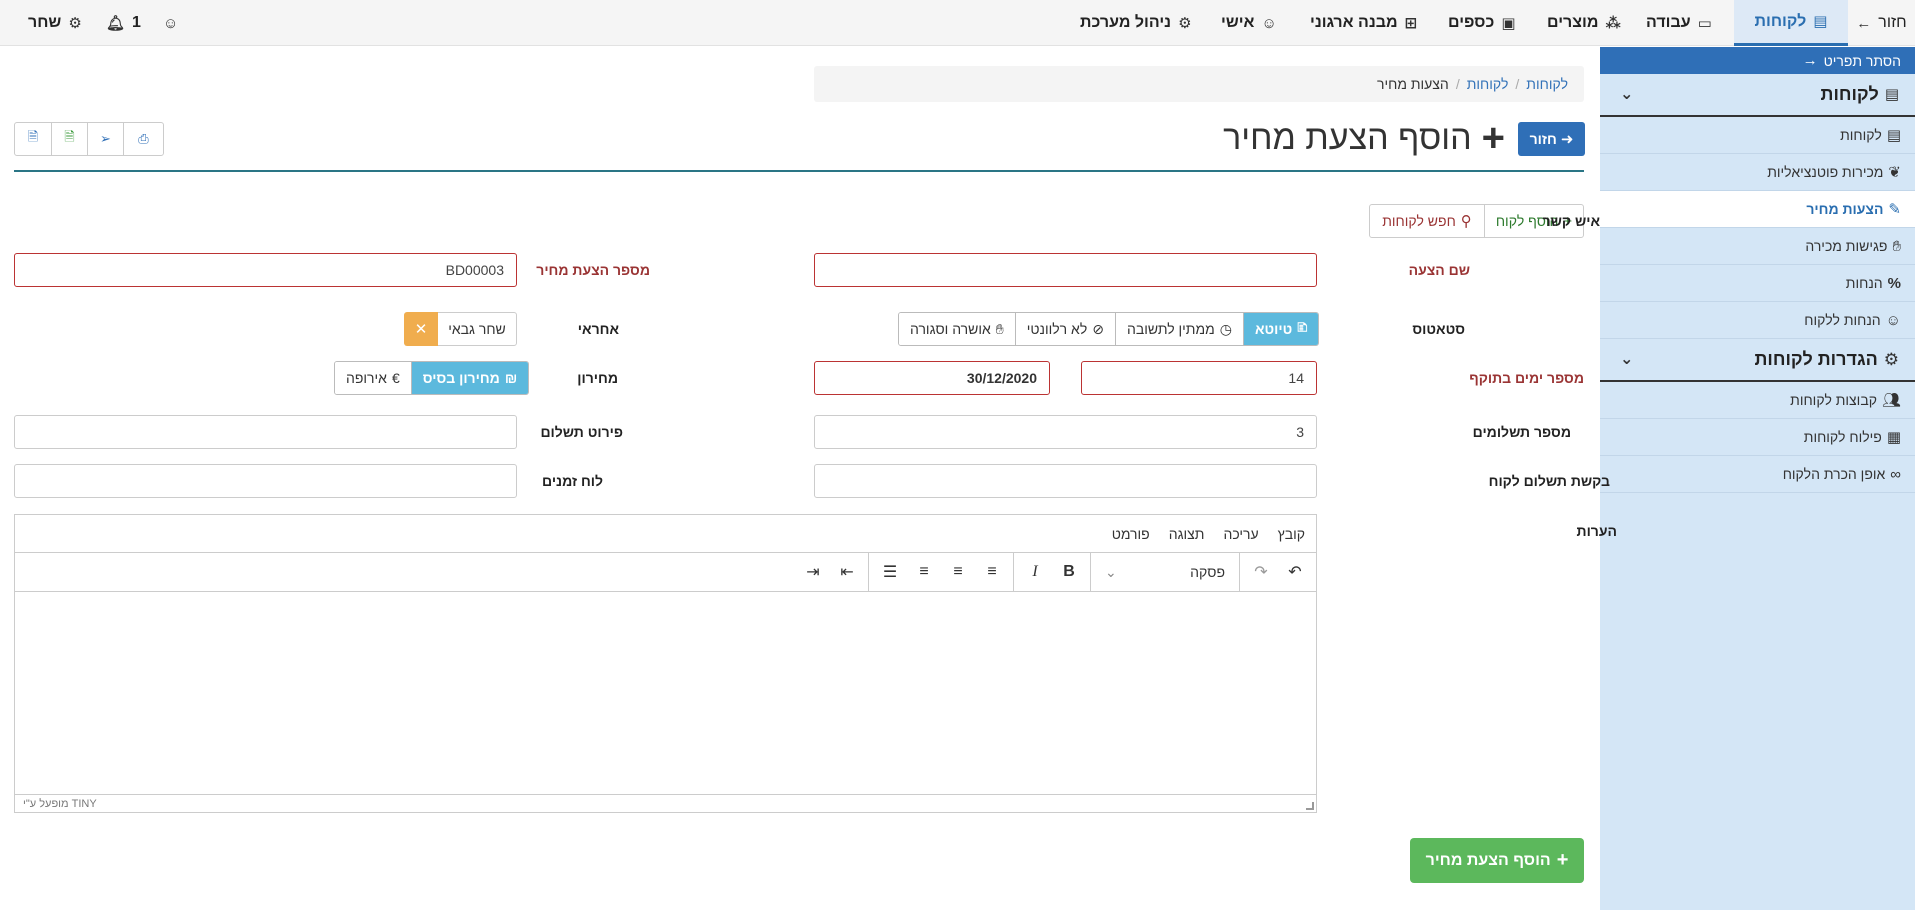 Image resolution: width=1915 pixels, height=910 pixels. What do you see at coordinates (1065, 481) in the screenshot?
I see `payment-request-input` at bounding box center [1065, 481].